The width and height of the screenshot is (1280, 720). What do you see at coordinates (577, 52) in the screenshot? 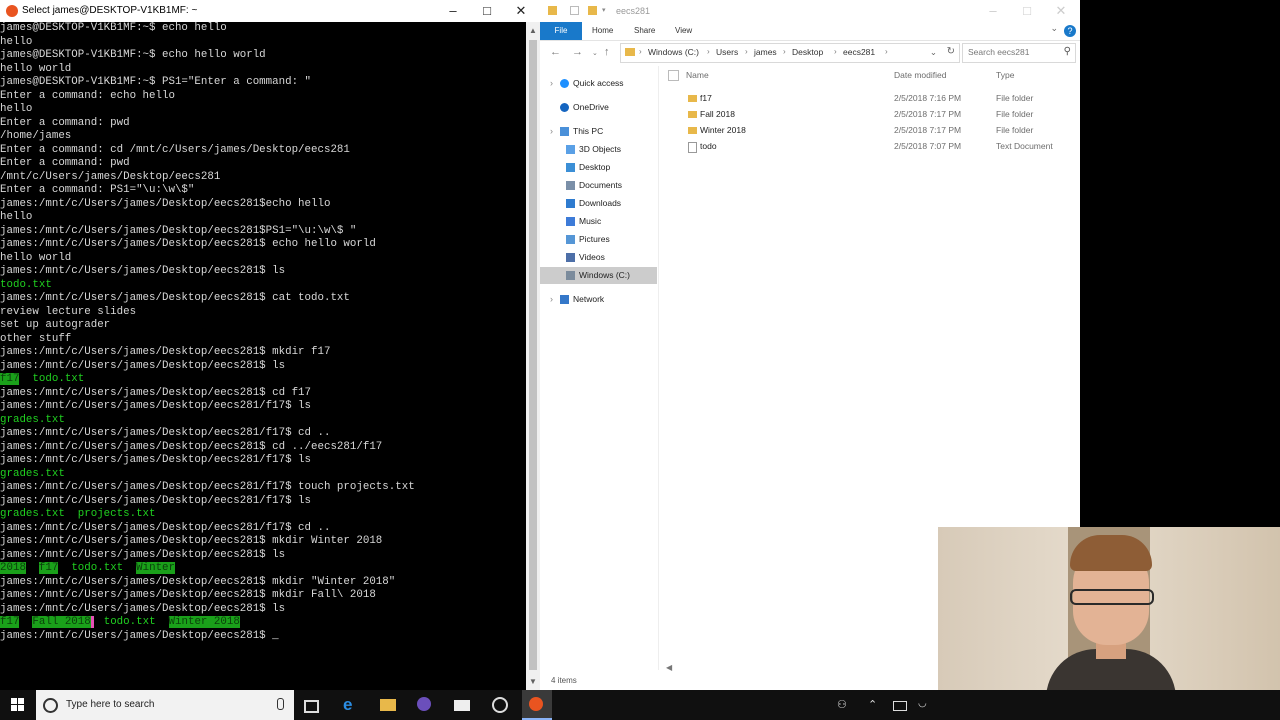
I see `forward-arrow-icon: →` at bounding box center [577, 52].